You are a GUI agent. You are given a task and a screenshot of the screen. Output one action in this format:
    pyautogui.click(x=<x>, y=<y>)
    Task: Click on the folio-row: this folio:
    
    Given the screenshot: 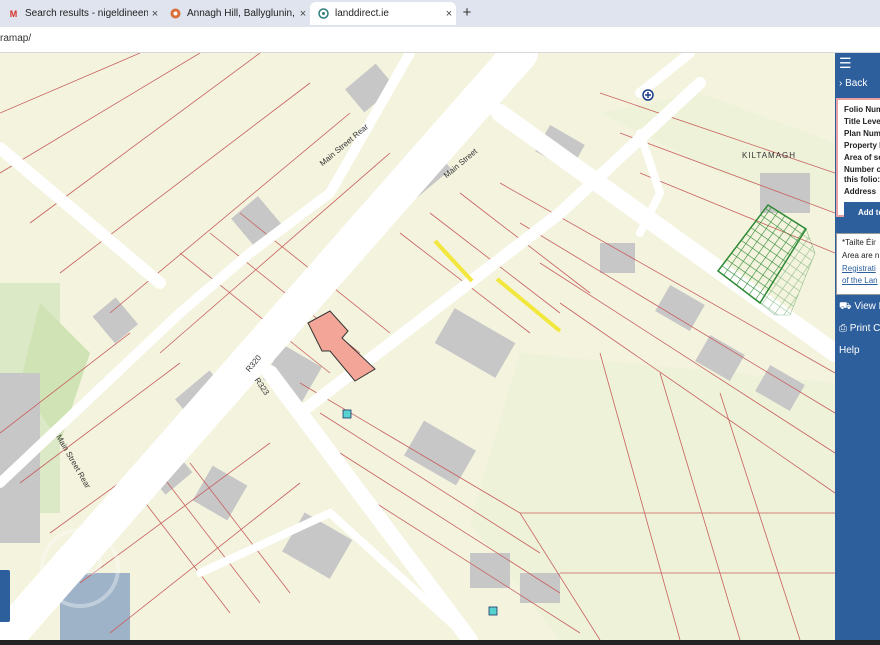 What is the action you would take?
    pyautogui.click(x=862, y=179)
    